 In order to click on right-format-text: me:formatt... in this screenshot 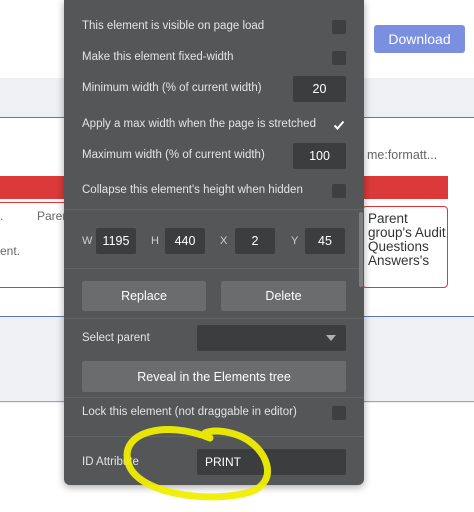, I will do `click(402, 155)`.